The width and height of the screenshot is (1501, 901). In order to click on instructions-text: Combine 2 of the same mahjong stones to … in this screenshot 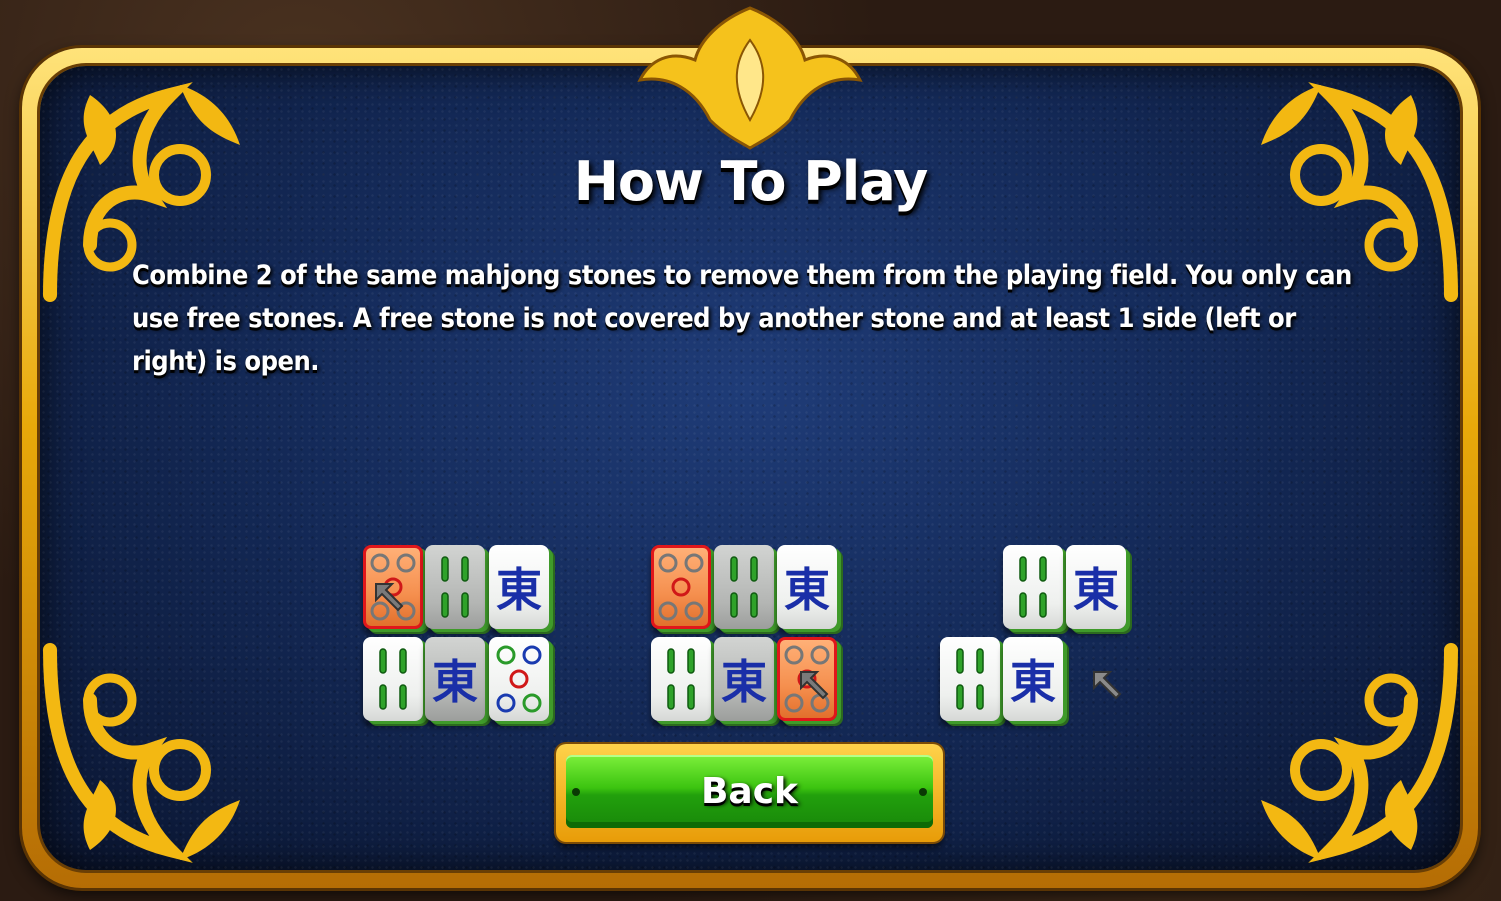, I will do `click(742, 318)`.